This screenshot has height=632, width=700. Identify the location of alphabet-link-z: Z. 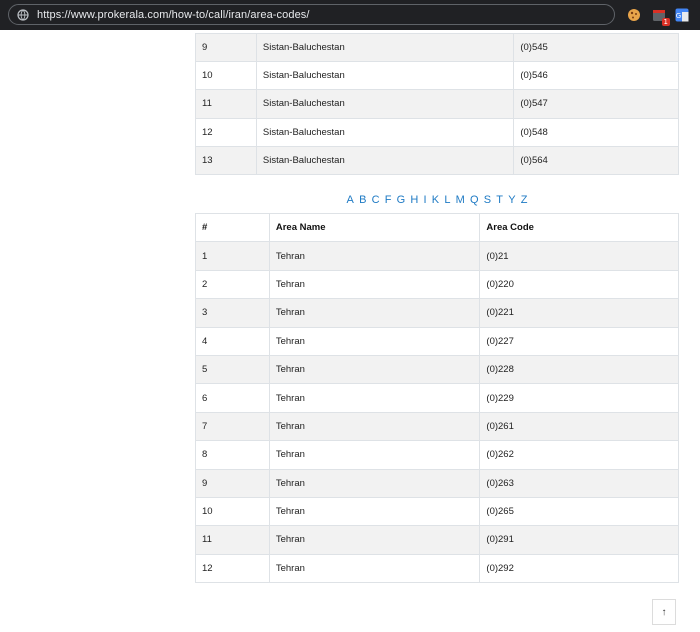
(524, 200).